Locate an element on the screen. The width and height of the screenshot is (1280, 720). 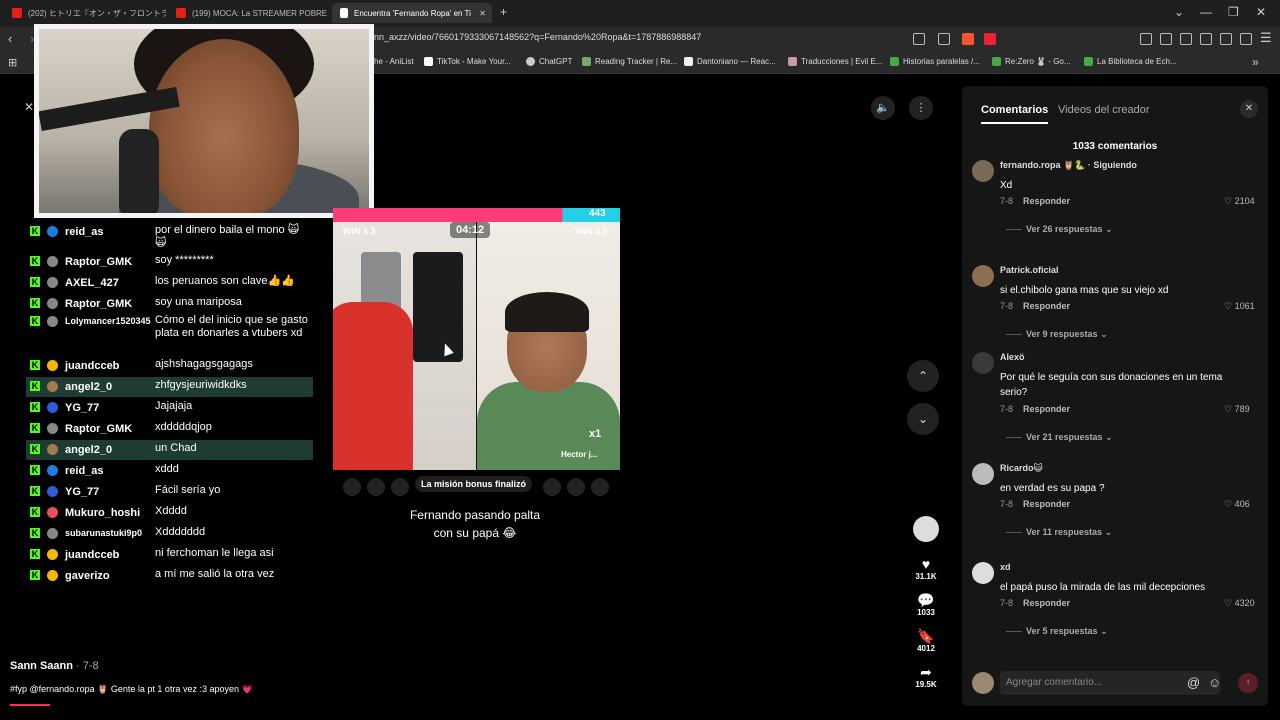
comment-like-button: ♡ 406 is located at coordinates (1237, 504).